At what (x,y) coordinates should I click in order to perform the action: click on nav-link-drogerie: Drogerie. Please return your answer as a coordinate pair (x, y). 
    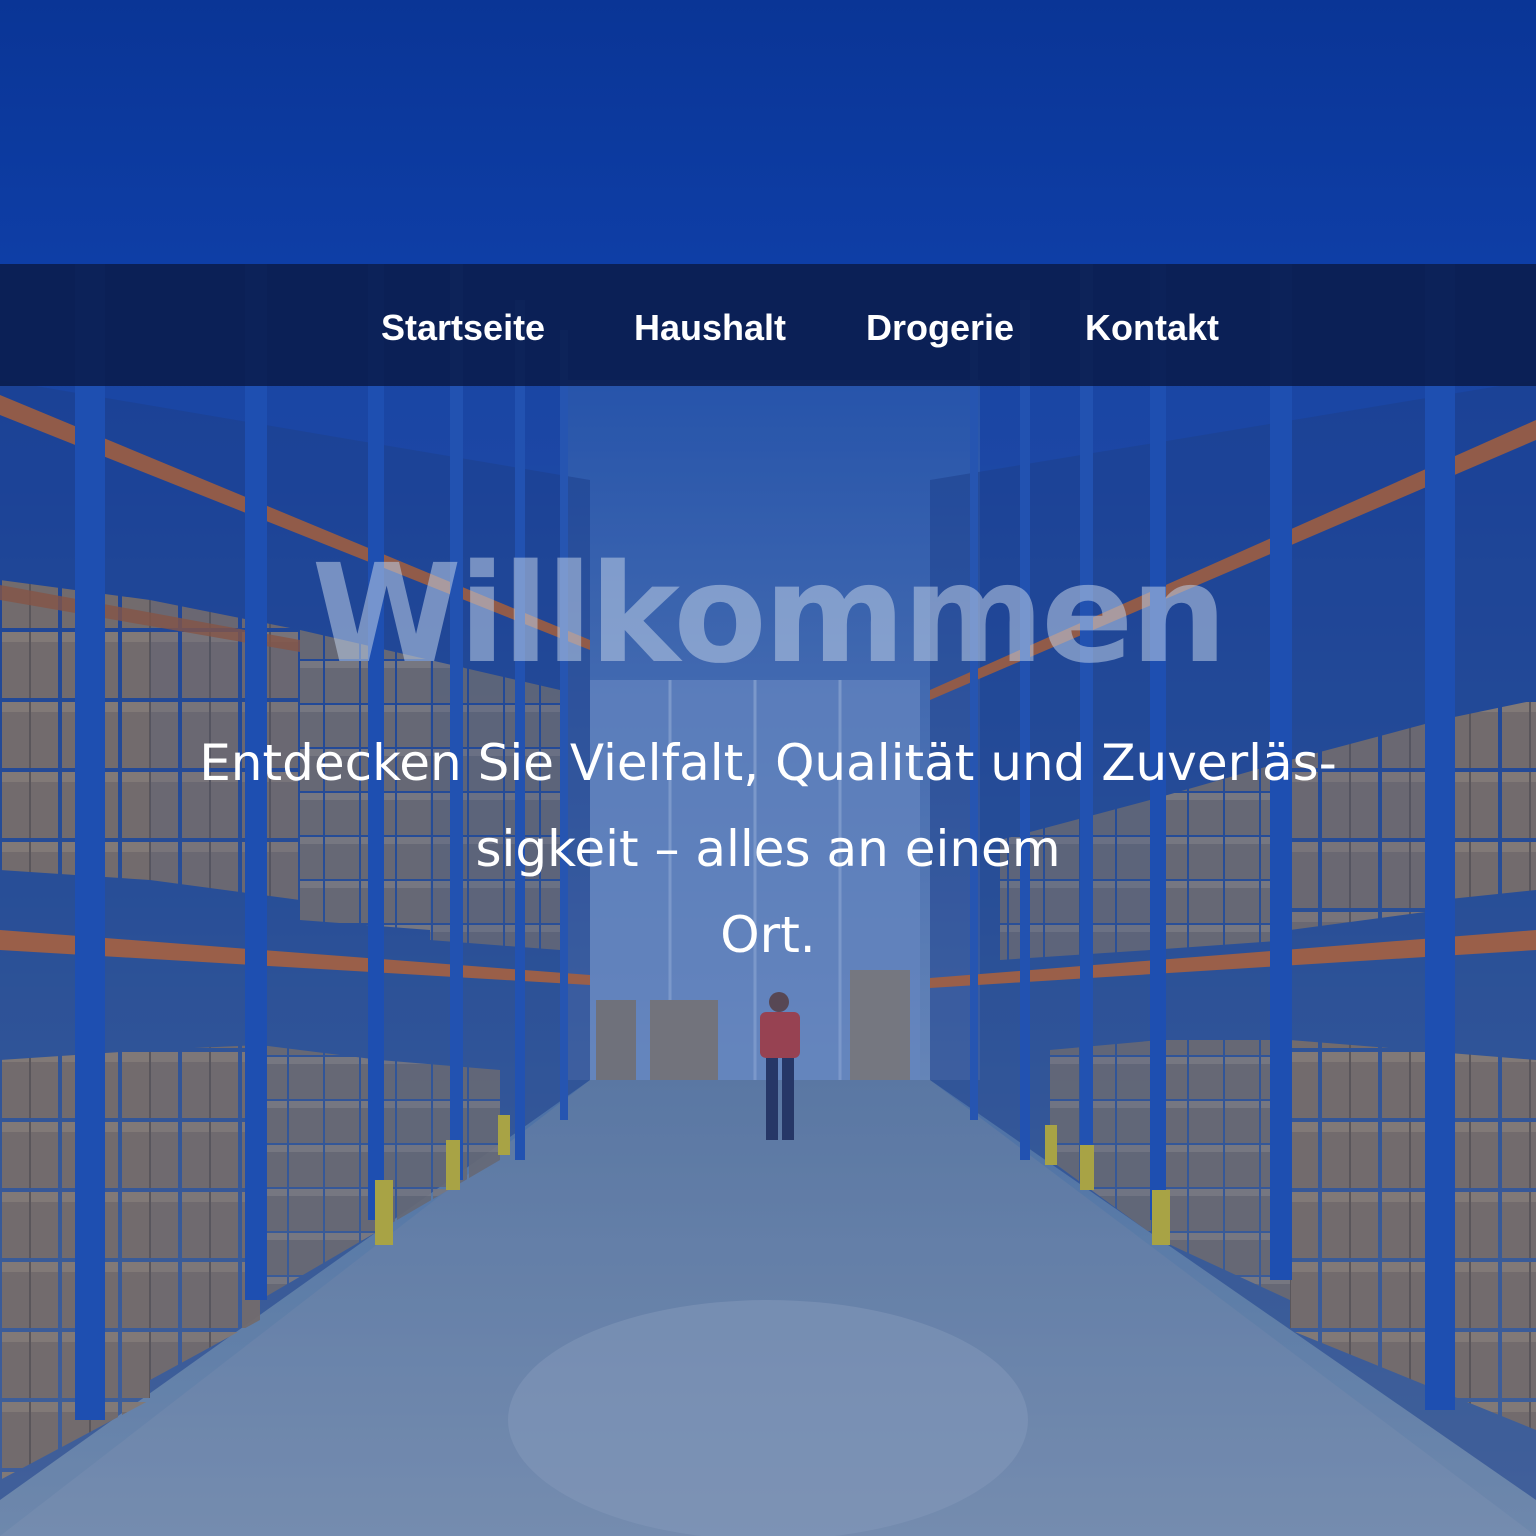
    Looking at the image, I should click on (940, 328).